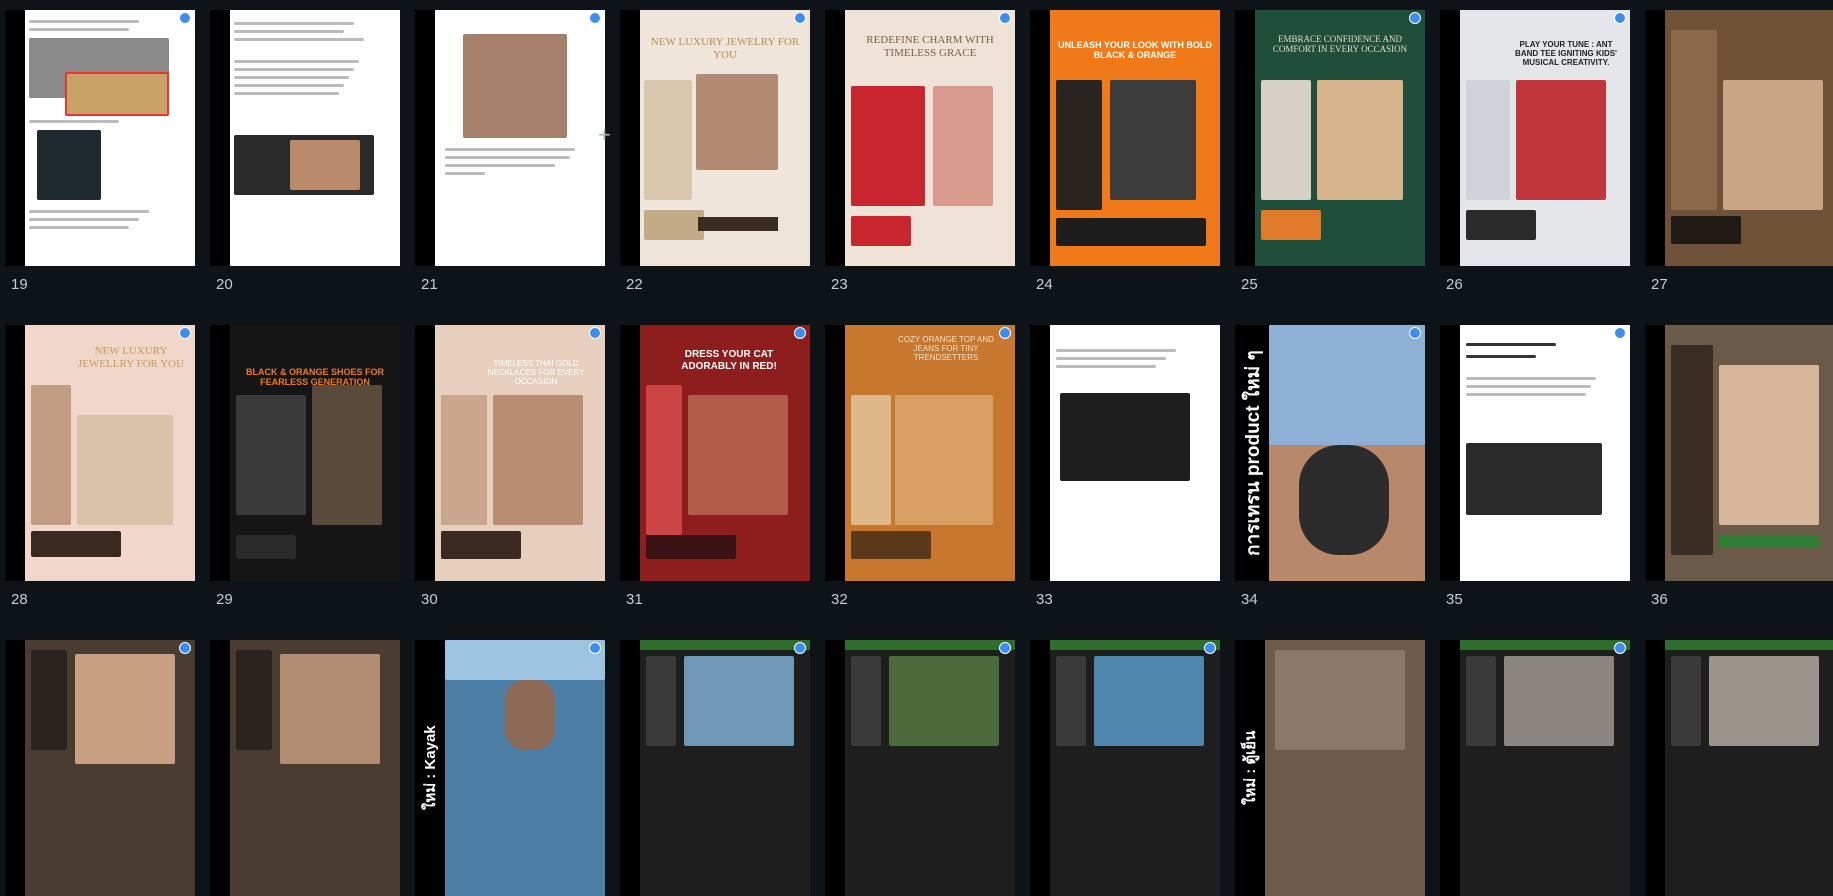  I want to click on slide-thumb-35: 35, so click(1535, 473).